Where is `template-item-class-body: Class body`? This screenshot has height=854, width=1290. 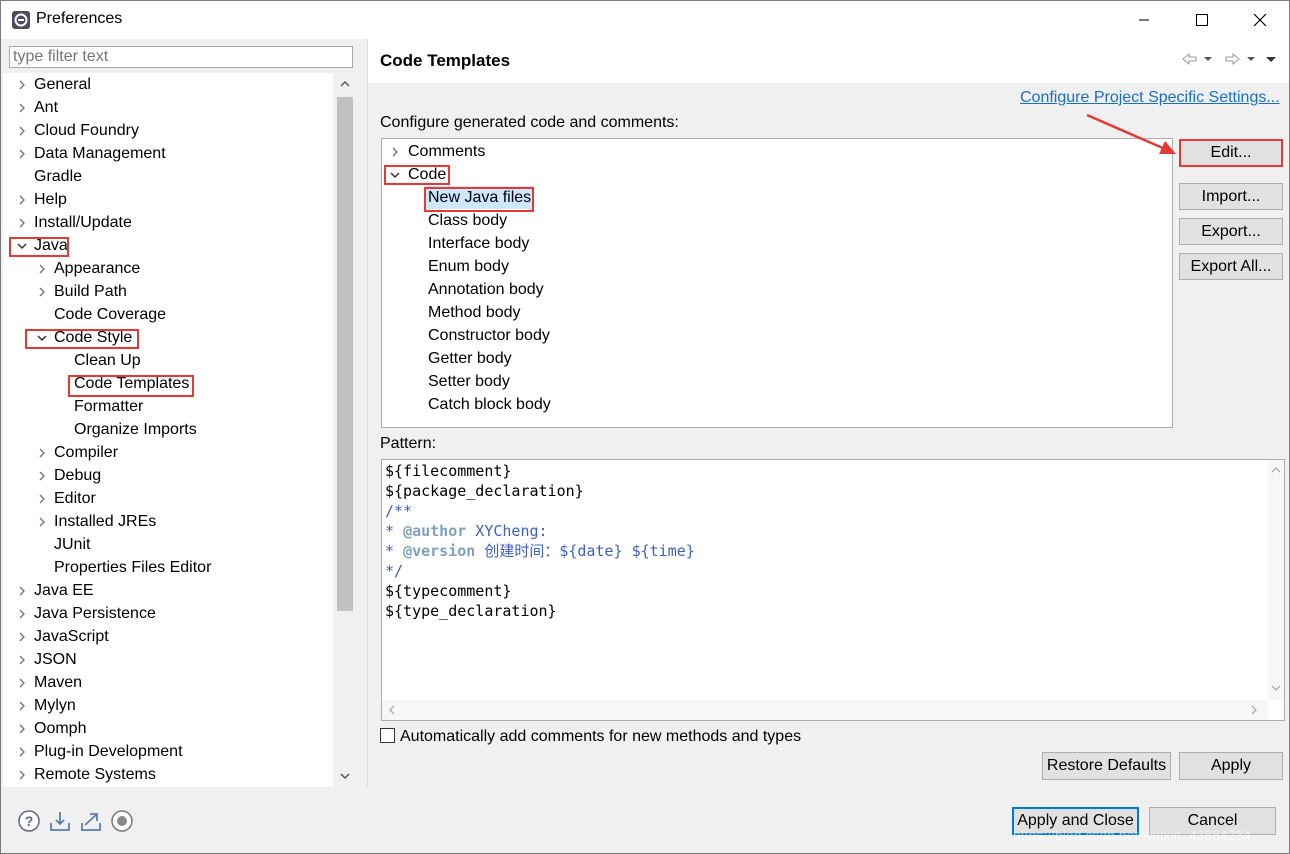
template-item-class-body: Class body is located at coordinates (777, 220).